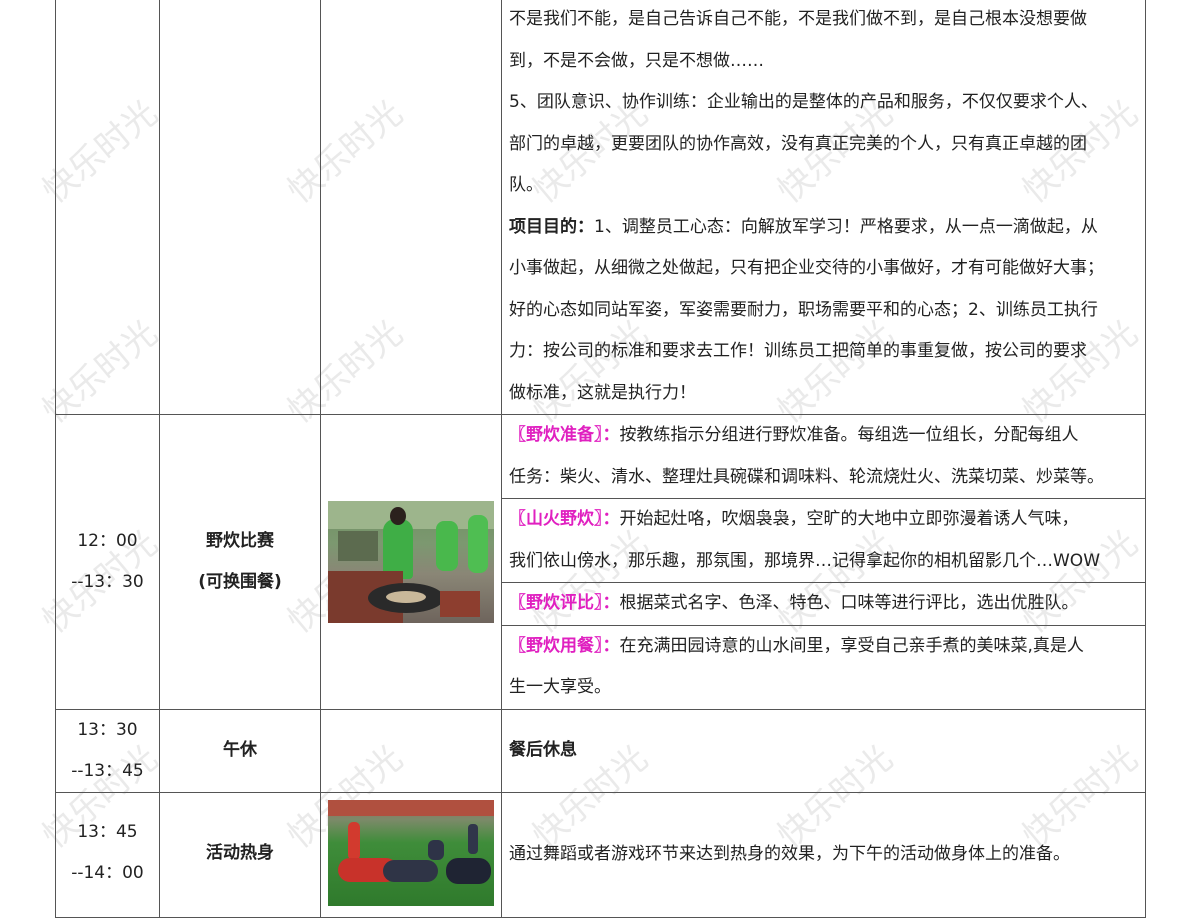 The image size is (1200, 918). What do you see at coordinates (564, 519) in the screenshot?
I see `sub-label: 〖山火野炊〗：` at bounding box center [564, 519].